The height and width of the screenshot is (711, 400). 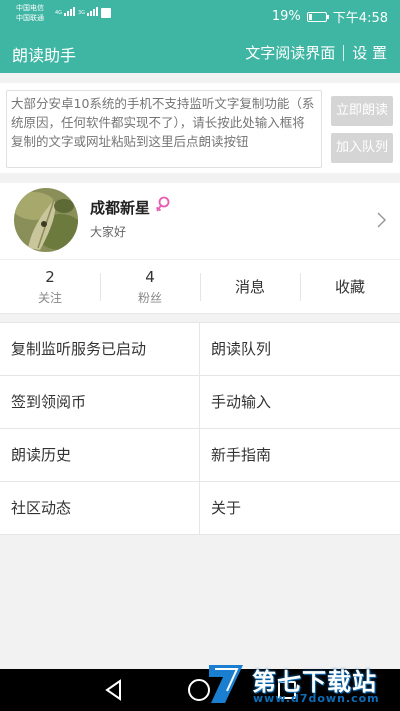 I want to click on battery-icon, so click(x=317, y=16).